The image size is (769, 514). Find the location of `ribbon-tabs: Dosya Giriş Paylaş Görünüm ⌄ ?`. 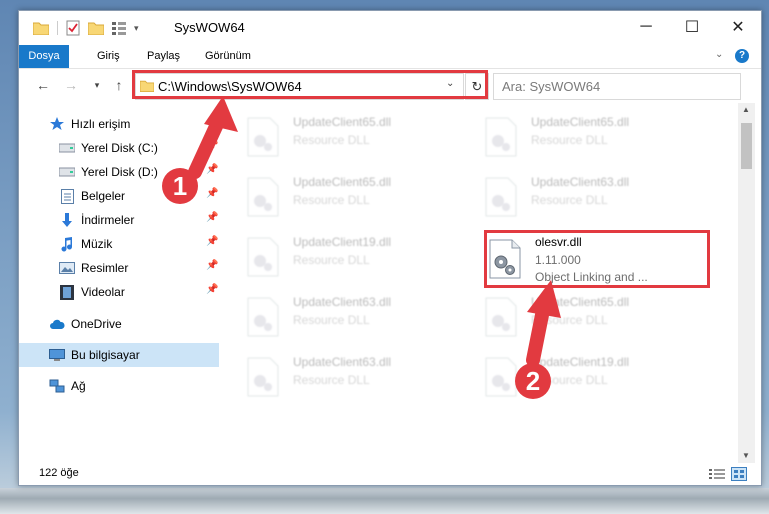

ribbon-tabs: Dosya Giriş Paylaş Görünüm ⌄ ? is located at coordinates (390, 57).